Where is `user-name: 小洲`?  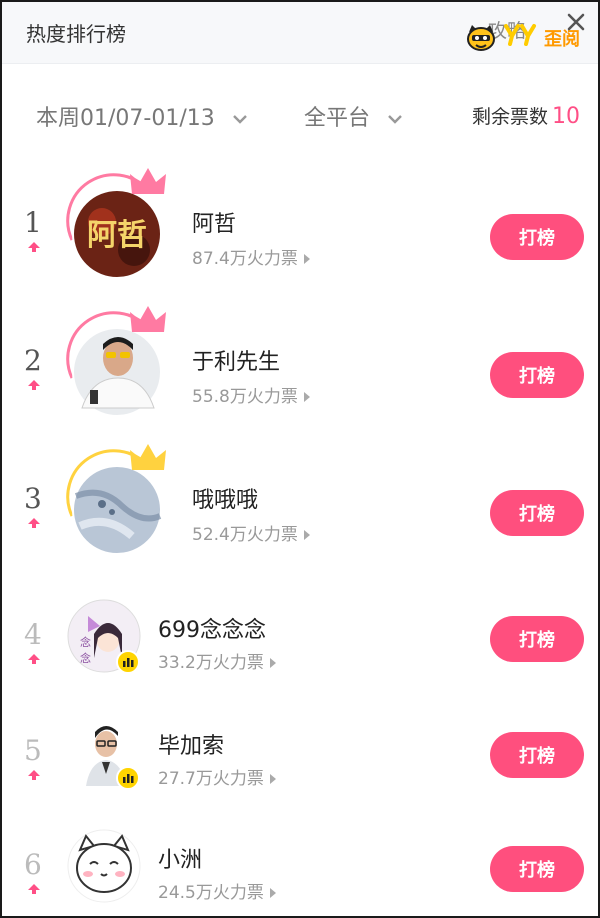
user-name: 小洲 is located at coordinates (180, 858).